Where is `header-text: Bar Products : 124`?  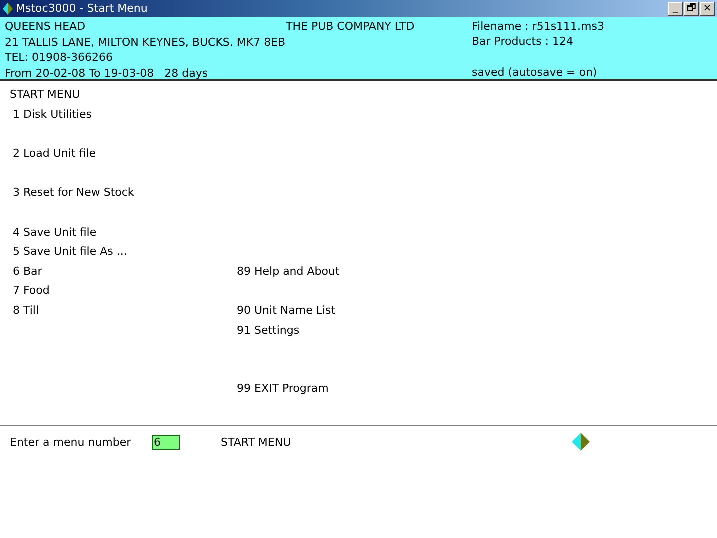
header-text: Bar Products : 124 is located at coordinates (523, 41).